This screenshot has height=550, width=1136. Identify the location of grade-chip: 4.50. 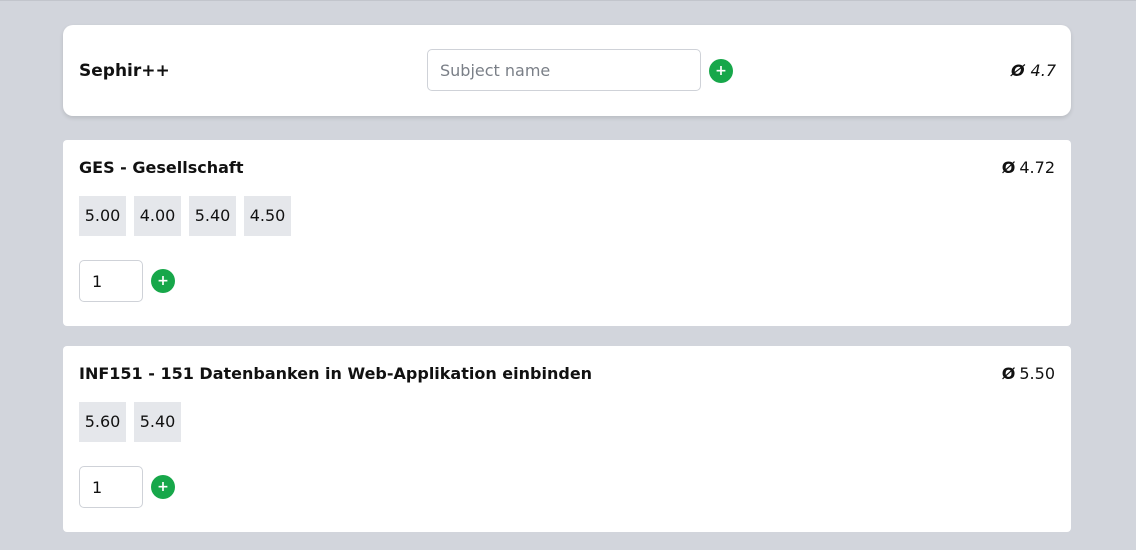
(267, 216).